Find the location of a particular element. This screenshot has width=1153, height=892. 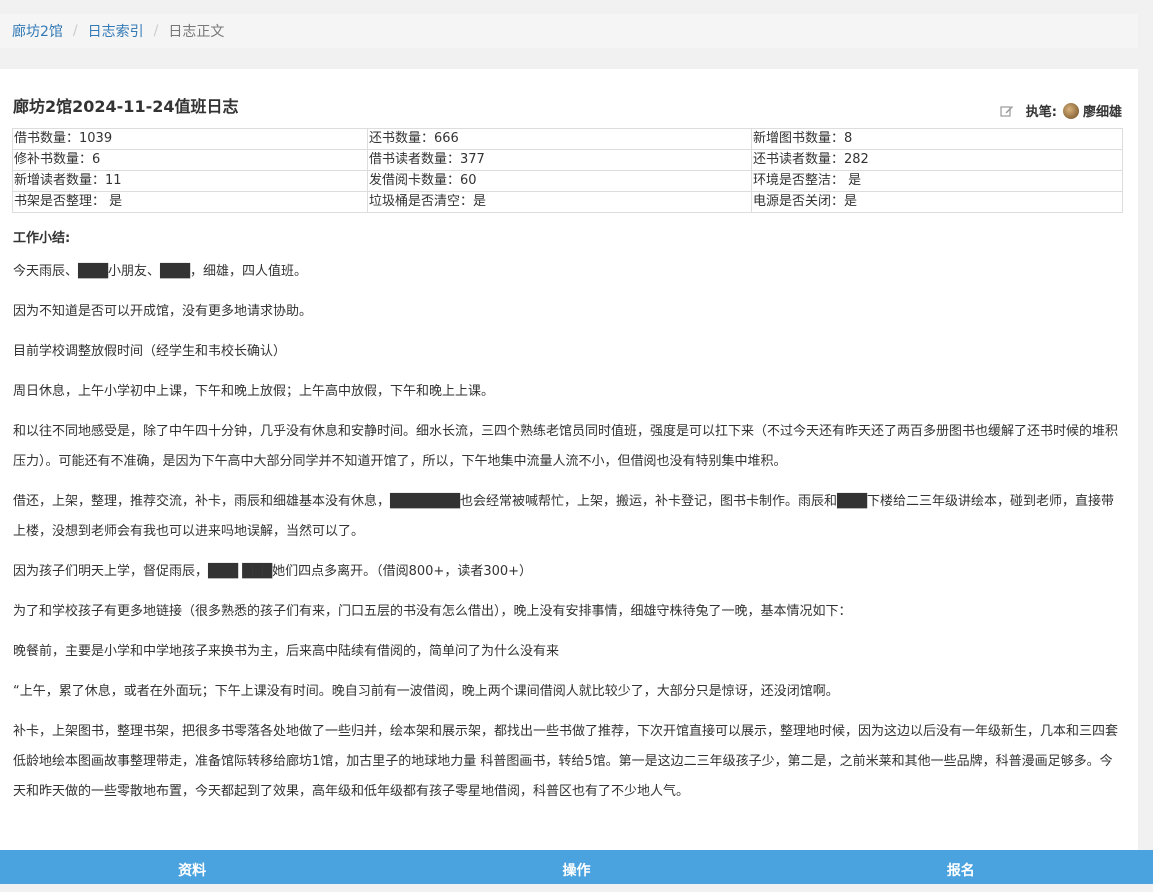

nav-item-materials: 资料 is located at coordinates (192, 867).